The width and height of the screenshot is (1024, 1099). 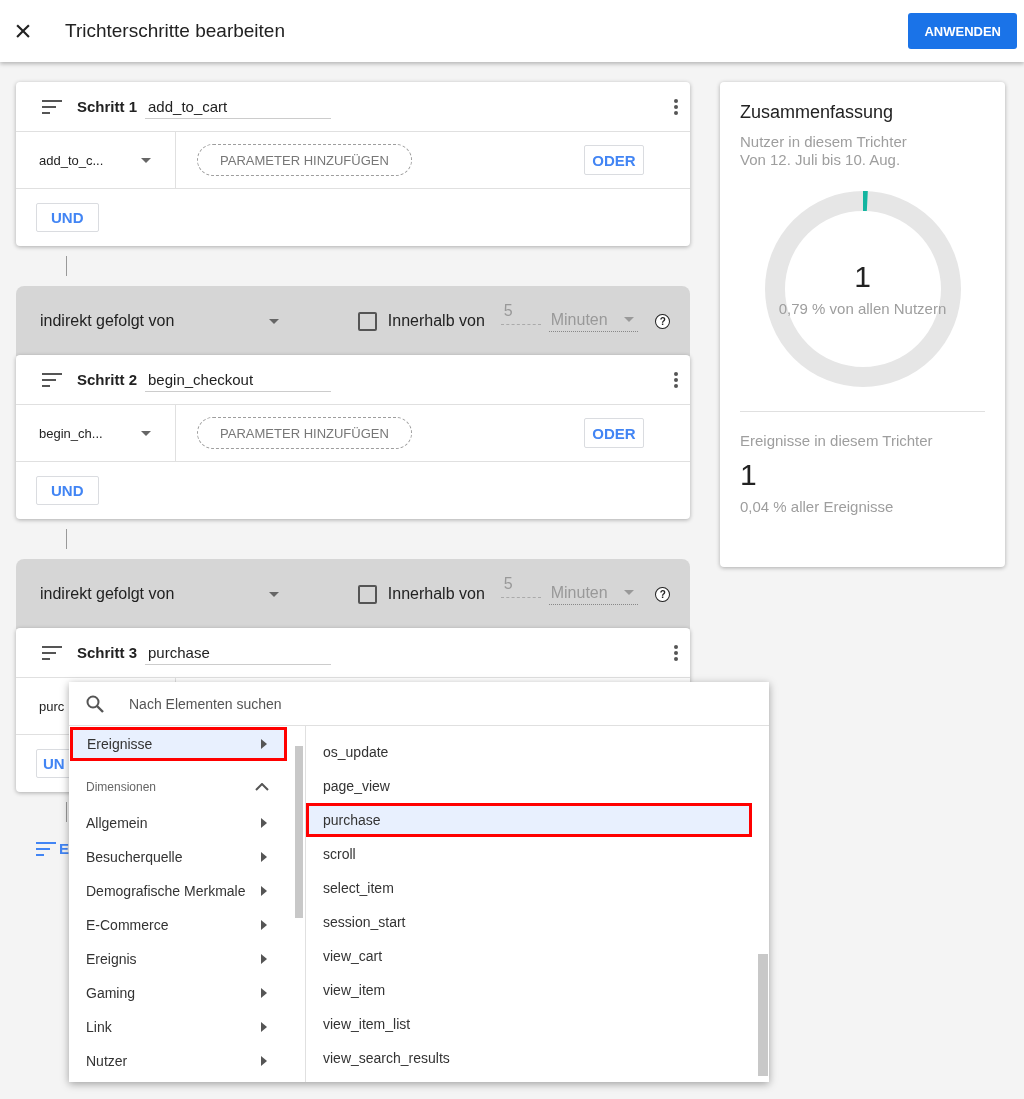 I want to click on step-label: Schritt 1, so click(x=107, y=106).